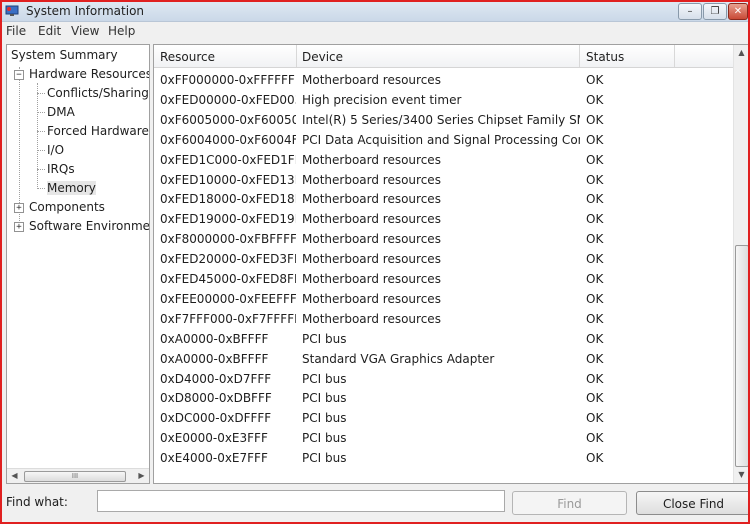 Image resolution: width=750 pixels, height=524 pixels. I want to click on close-find-button: Close Find, so click(692, 503).